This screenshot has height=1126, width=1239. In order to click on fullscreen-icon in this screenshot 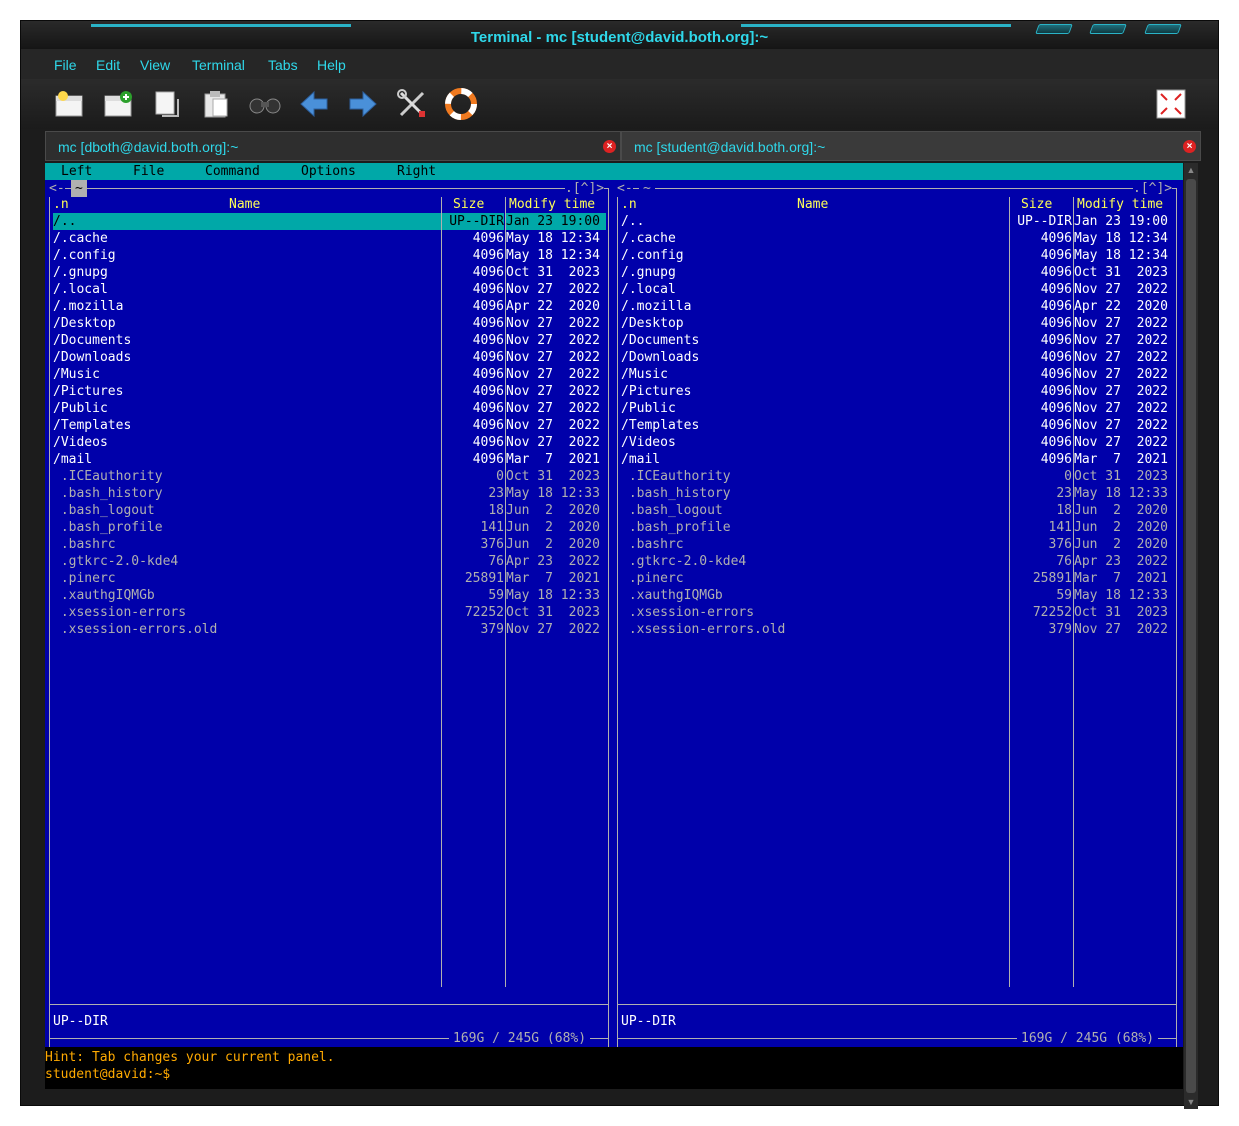, I will do `click(1171, 104)`.